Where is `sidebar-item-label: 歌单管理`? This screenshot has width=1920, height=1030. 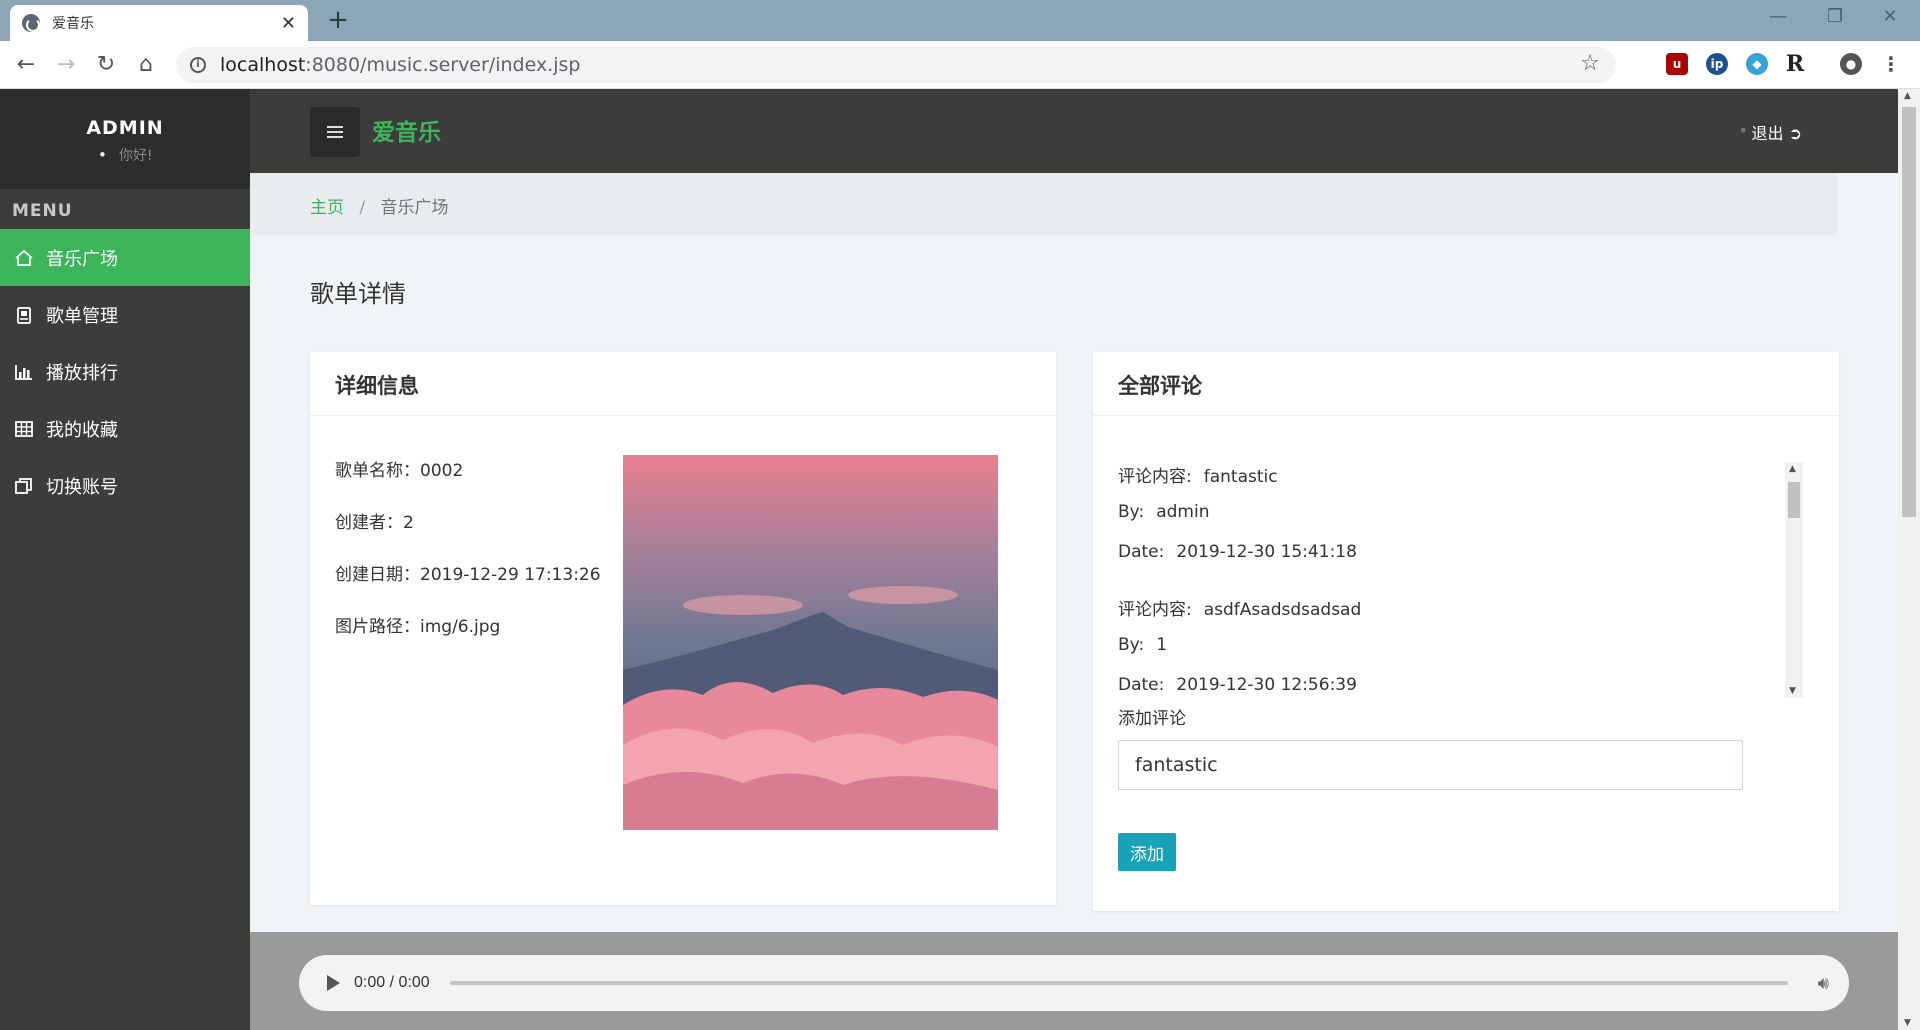 sidebar-item-label: 歌单管理 is located at coordinates (82, 316).